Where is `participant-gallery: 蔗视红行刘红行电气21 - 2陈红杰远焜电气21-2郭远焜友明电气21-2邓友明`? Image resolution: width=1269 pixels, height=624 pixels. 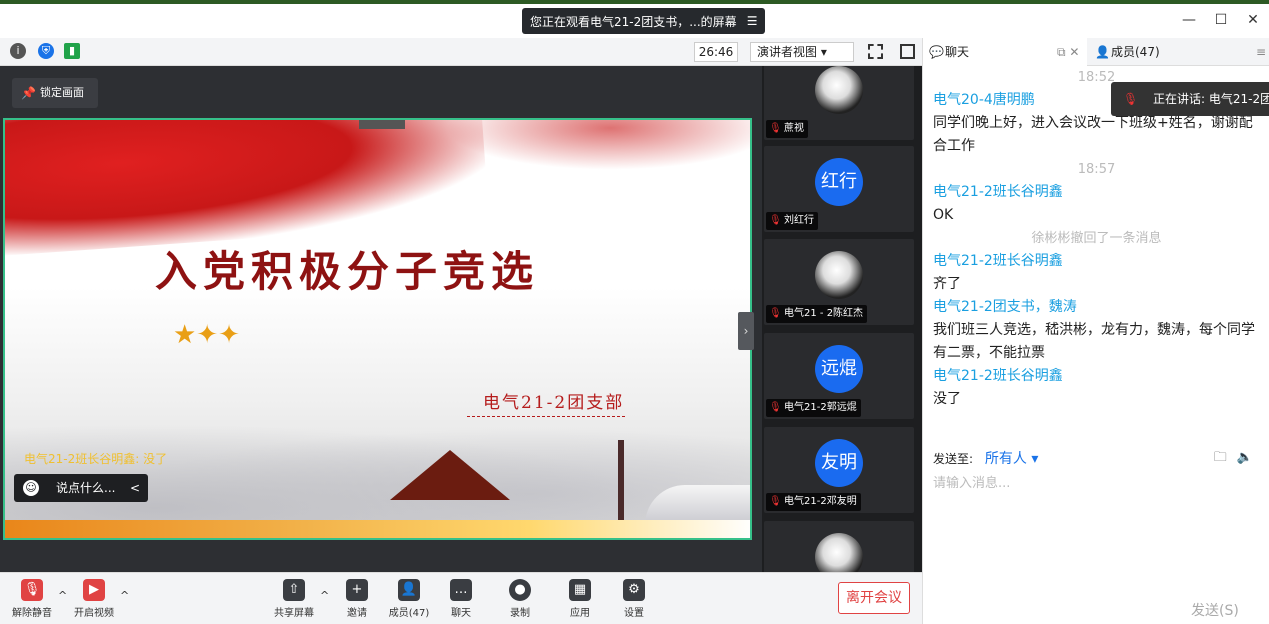
participant-gallery: 蔗视红行刘红行电气21 - 2陈红杰远焜电气21-2郭远焜友明电气21-2邓友明 is located at coordinates (842, 319).